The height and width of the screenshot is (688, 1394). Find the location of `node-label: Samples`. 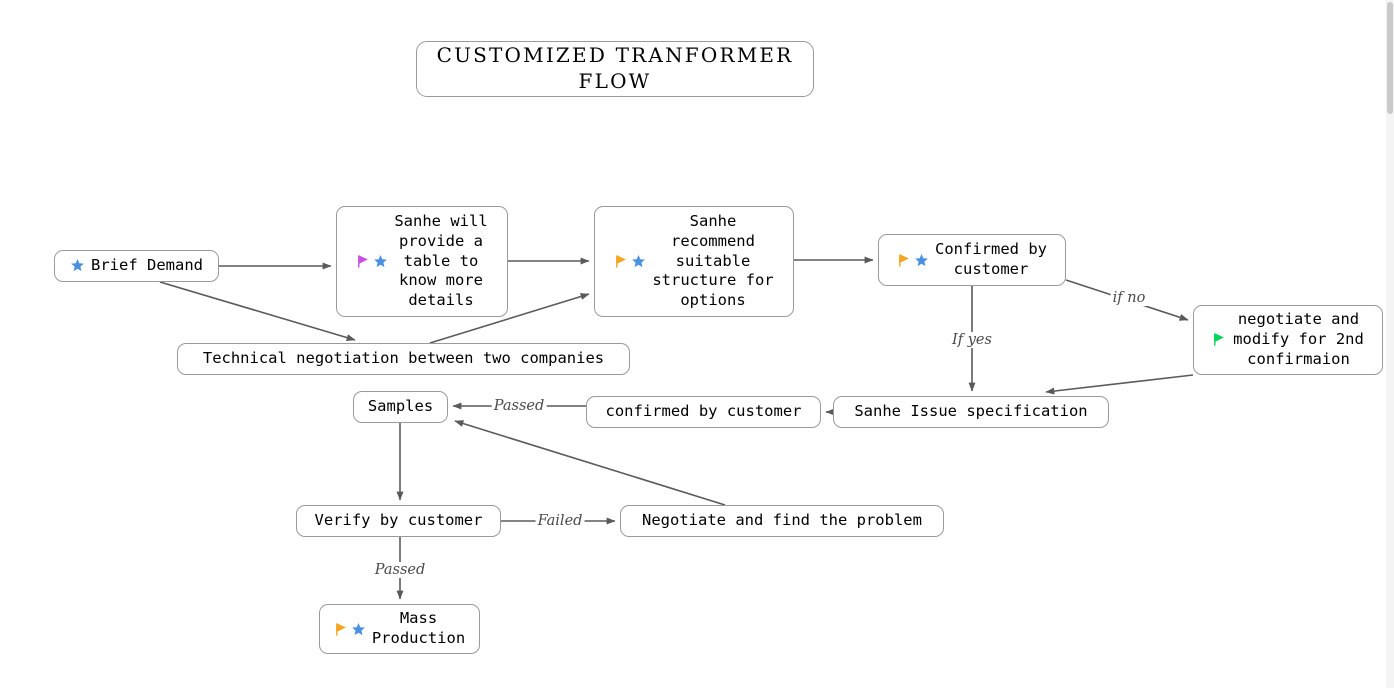

node-label: Samples is located at coordinates (400, 406).